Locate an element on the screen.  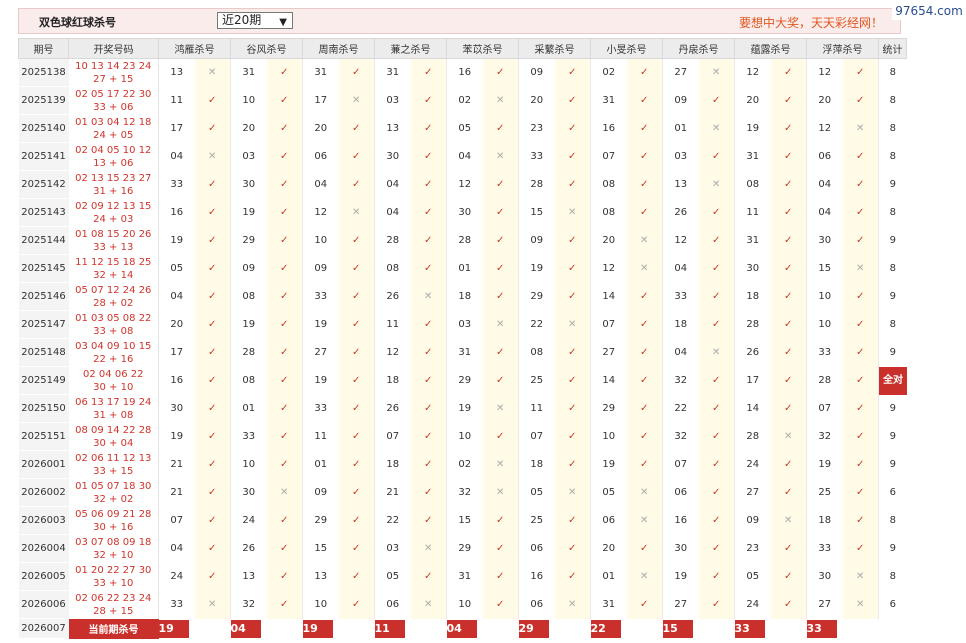
current-kill-cell: 11 is located at coordinates (410, 628).